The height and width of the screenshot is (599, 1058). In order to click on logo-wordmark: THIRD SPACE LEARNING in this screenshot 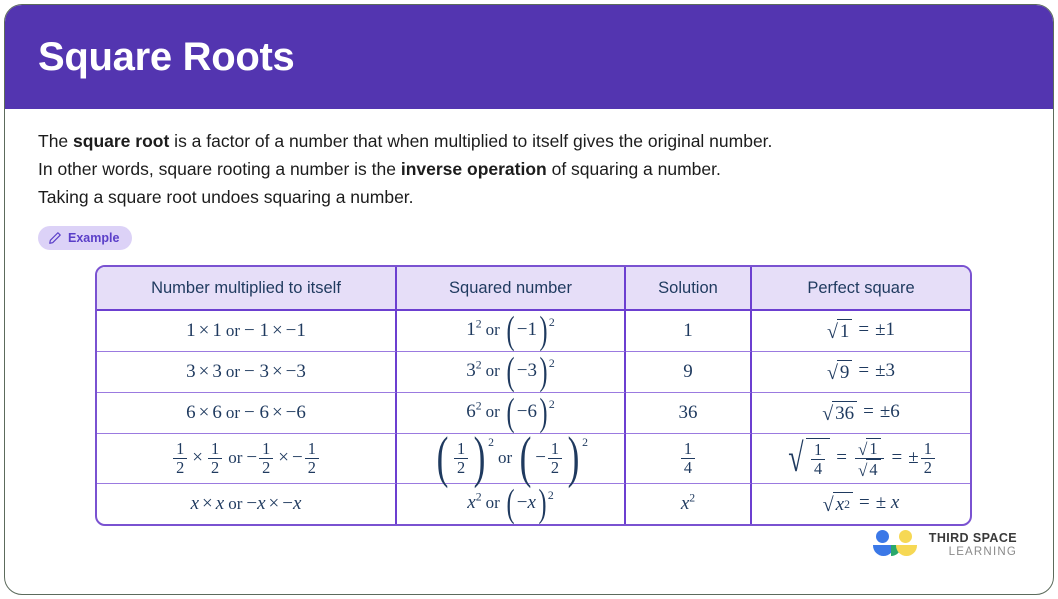, I will do `click(973, 545)`.